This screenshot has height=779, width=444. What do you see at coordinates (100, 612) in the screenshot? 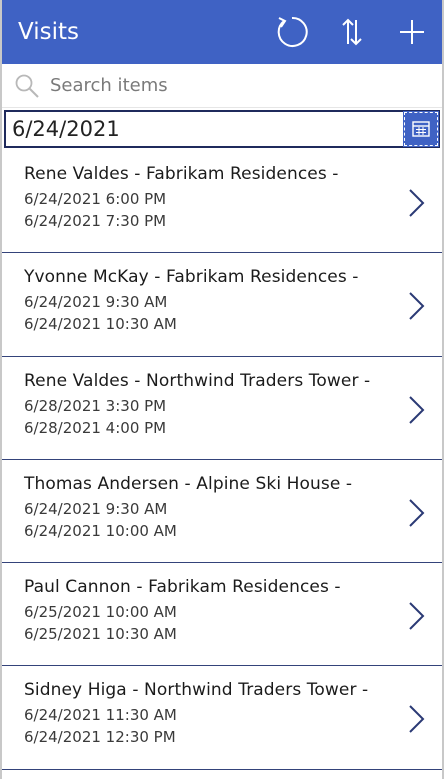
I see `visit-start: 6/25/2021 10:00 AM` at bounding box center [100, 612].